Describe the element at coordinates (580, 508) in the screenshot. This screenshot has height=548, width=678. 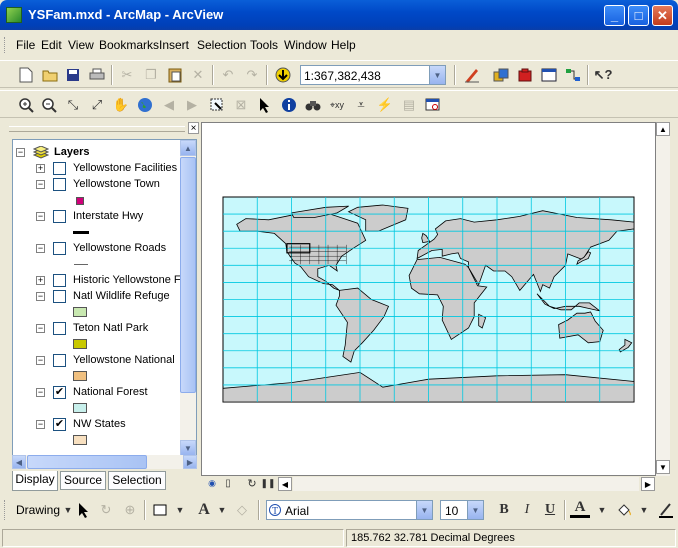
I see `font-color-button: A` at that location.